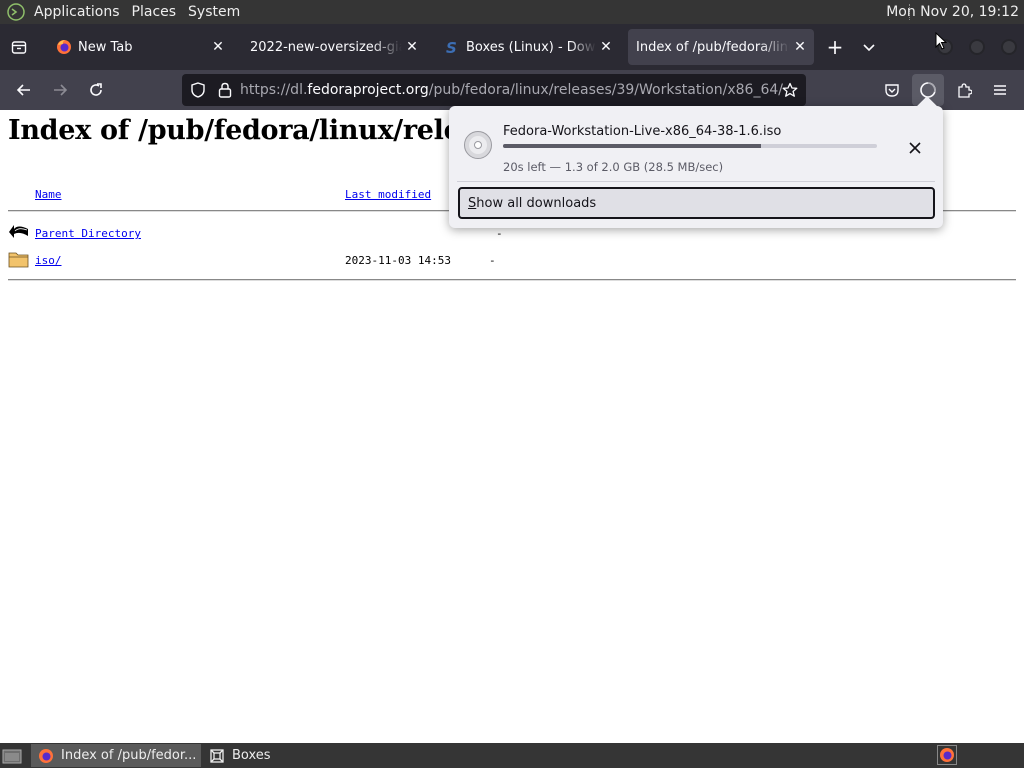 Image resolution: width=1024 pixels, height=768 pixels. I want to click on bottom-panel: Index of /pub/fedor... Boxes, so click(512, 755).